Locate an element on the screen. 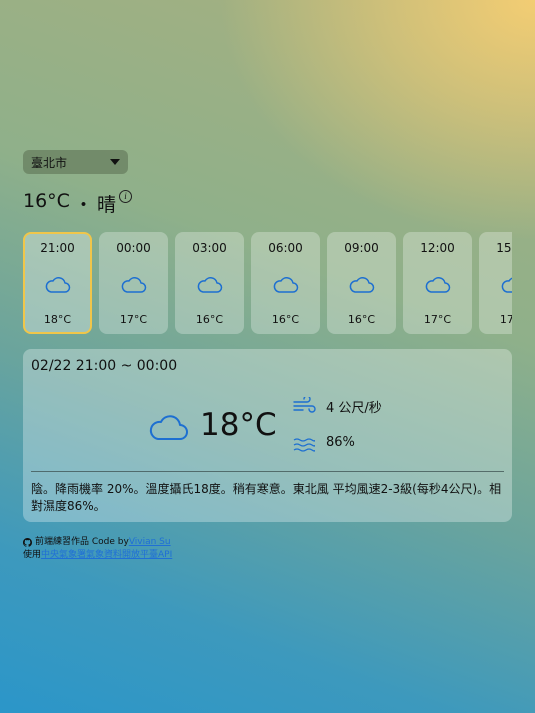  footer-credit: 前端練習作品 Code by Vivian Su is located at coordinates (97, 542).